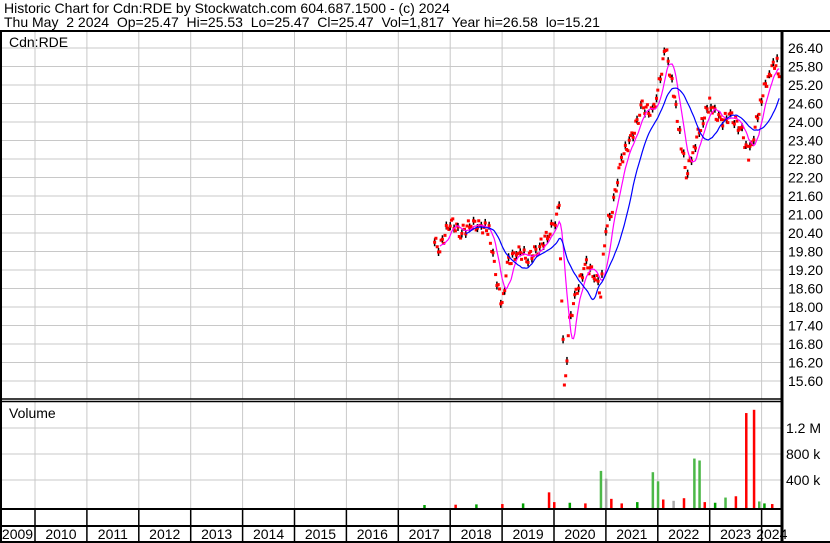  I want to click on price-tick-label: 18.60, so click(805, 289).